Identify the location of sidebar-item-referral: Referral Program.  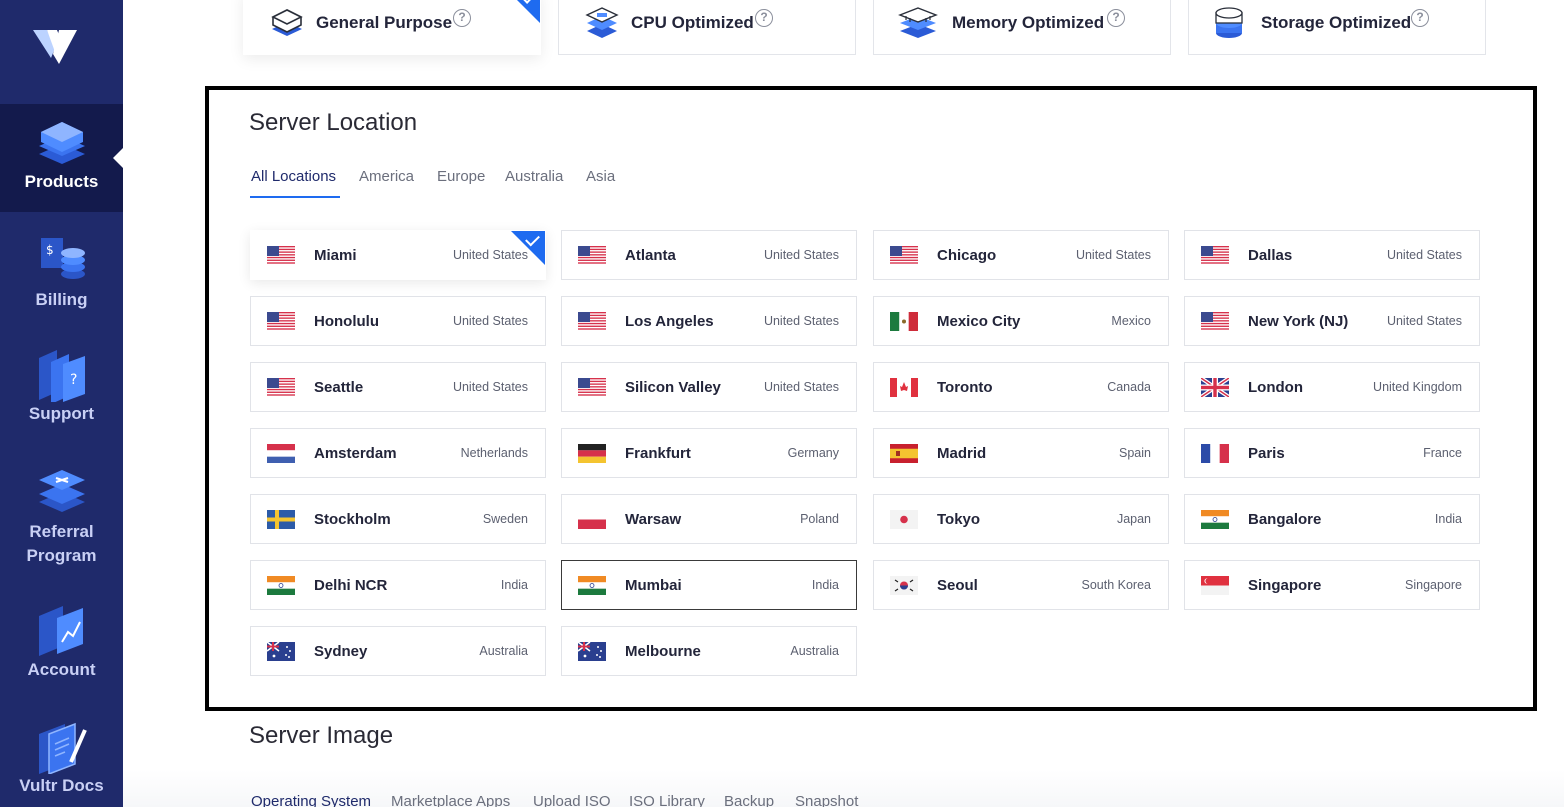
(61, 517).